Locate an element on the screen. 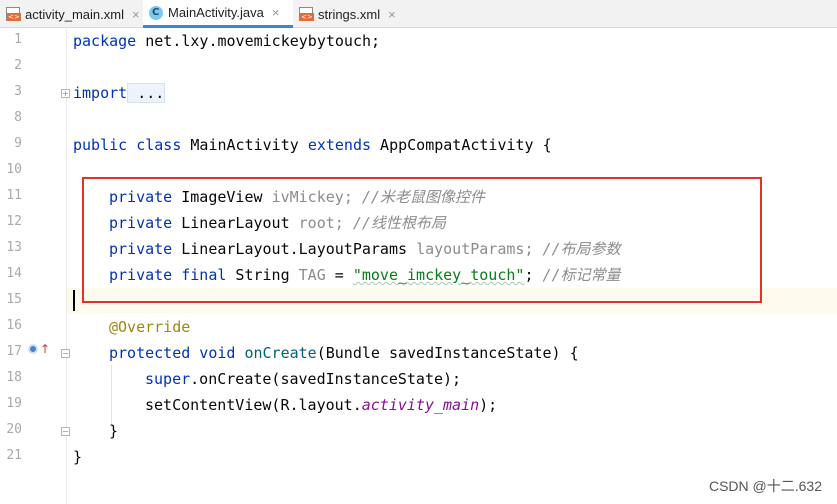  line-number: 14 is located at coordinates (14, 273).